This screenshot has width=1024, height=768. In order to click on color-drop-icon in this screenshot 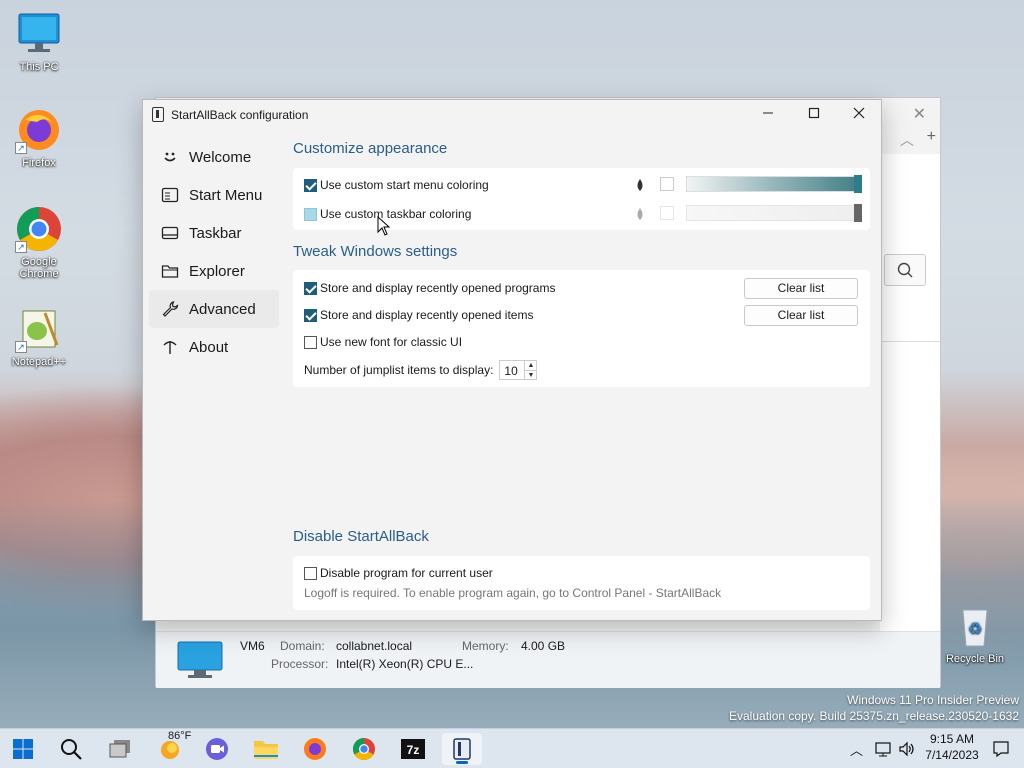, I will do `click(640, 185)`.